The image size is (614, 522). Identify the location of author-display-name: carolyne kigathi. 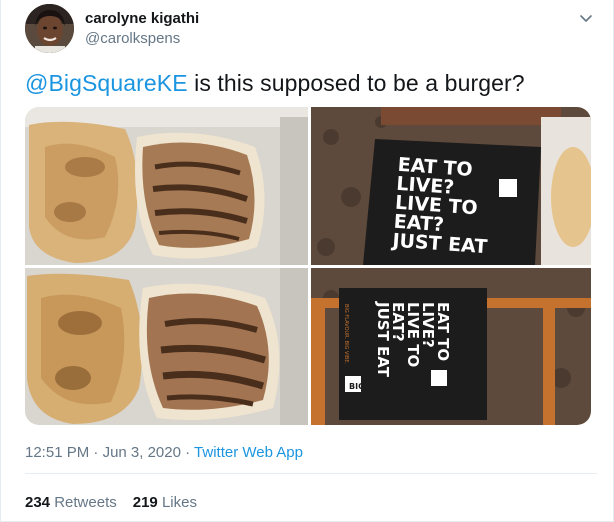
(142, 18).